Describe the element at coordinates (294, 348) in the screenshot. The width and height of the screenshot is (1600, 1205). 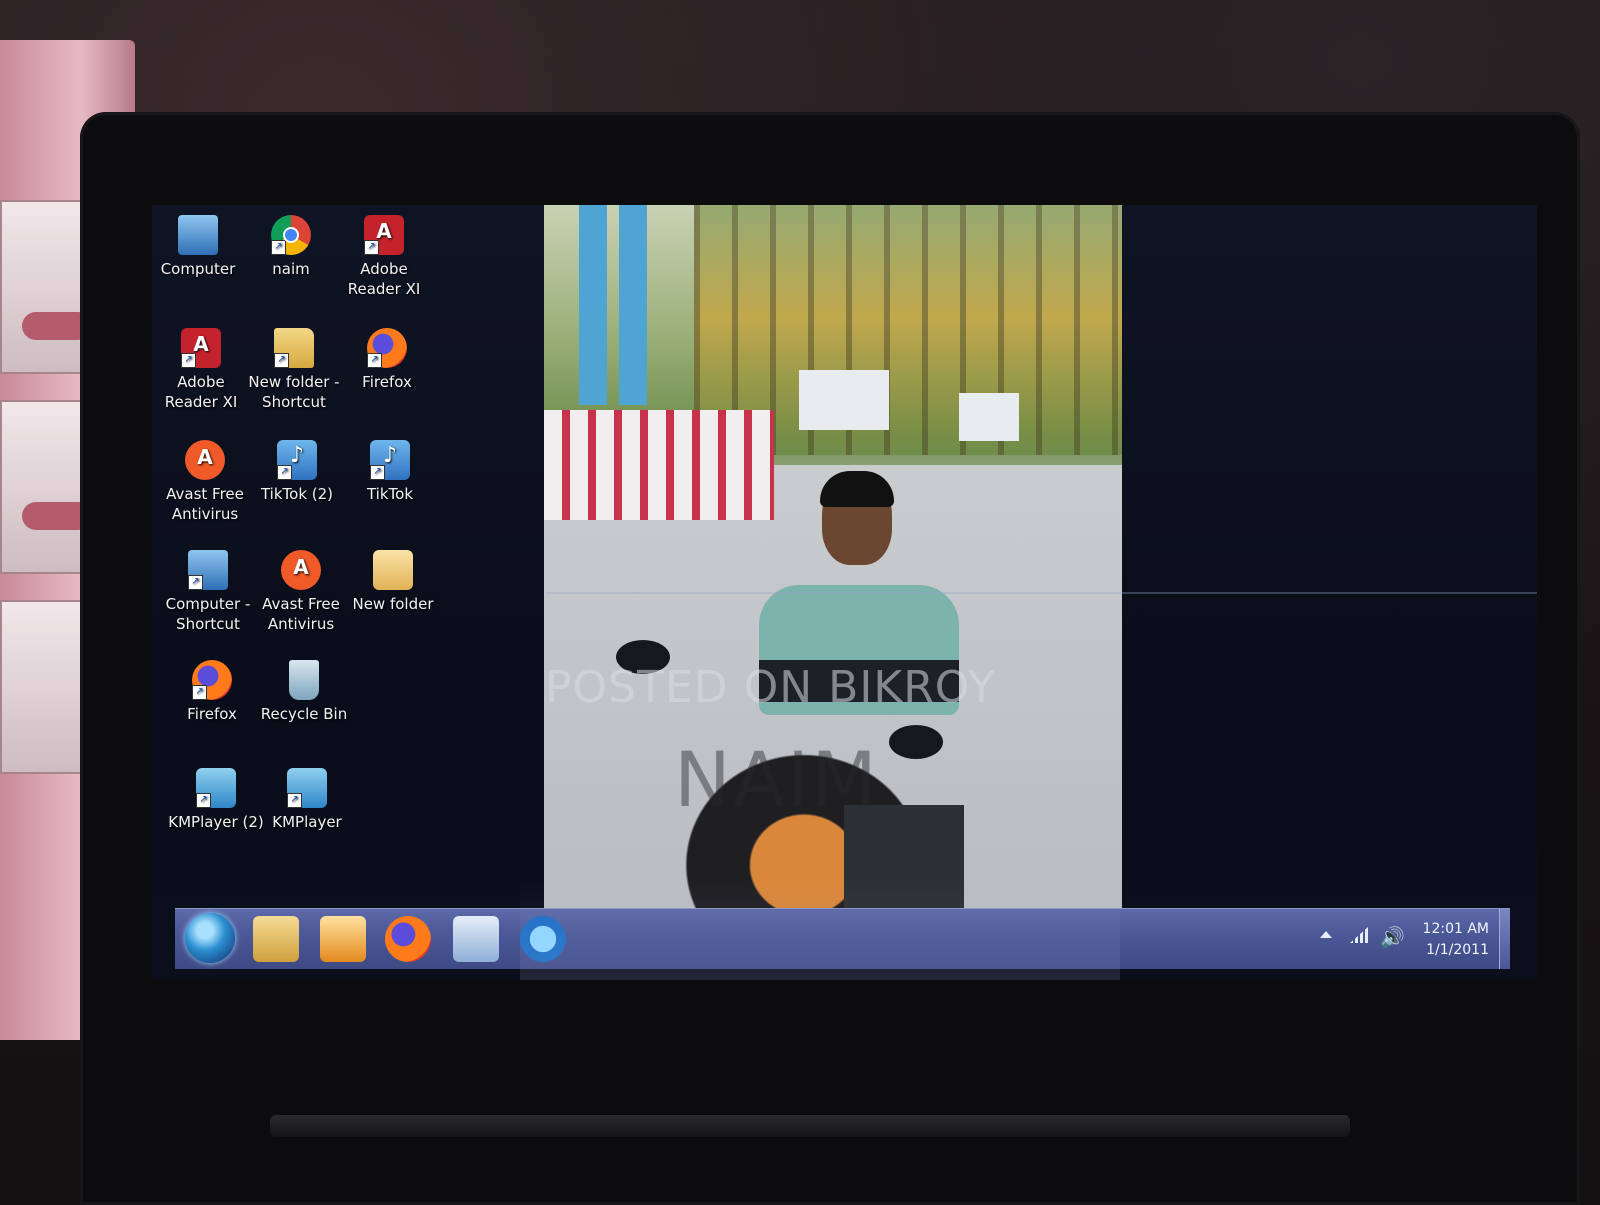
I see `folder-shortcut-icon: ↗` at that location.